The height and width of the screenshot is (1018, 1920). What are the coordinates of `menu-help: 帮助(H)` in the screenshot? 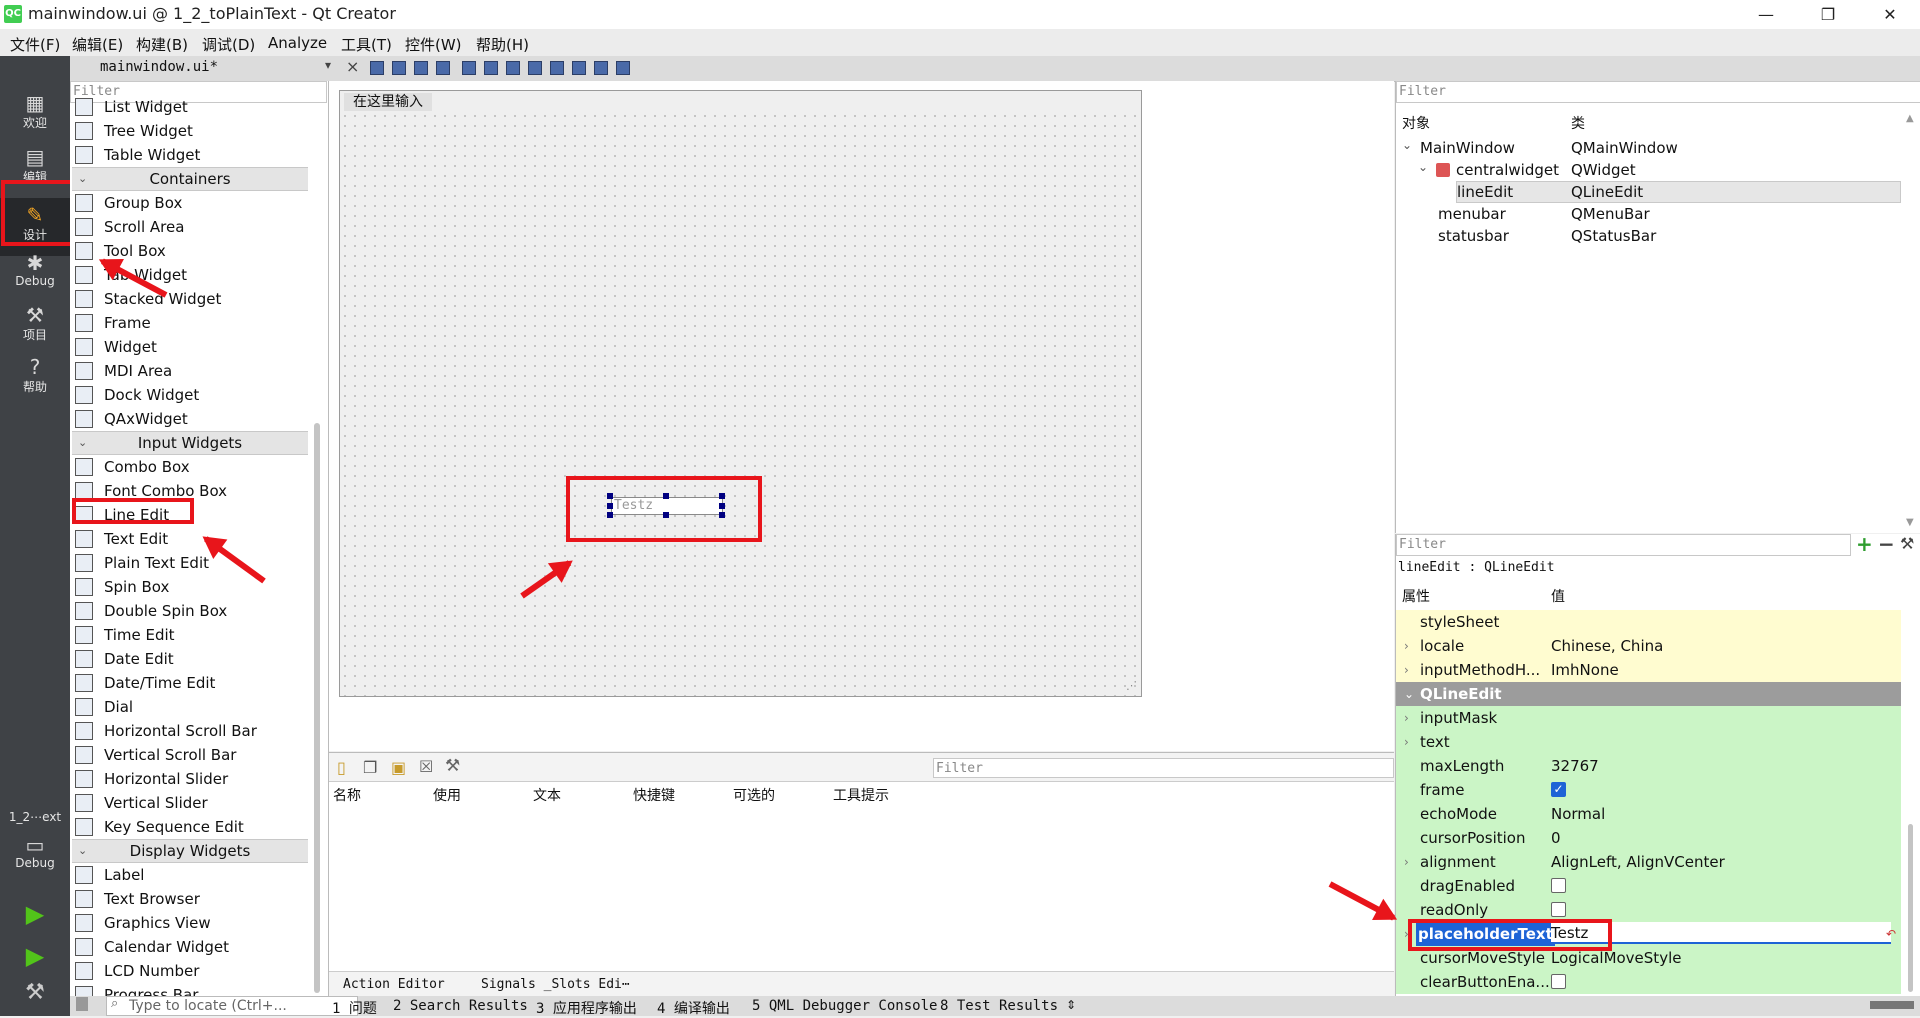 It's located at (502, 44).